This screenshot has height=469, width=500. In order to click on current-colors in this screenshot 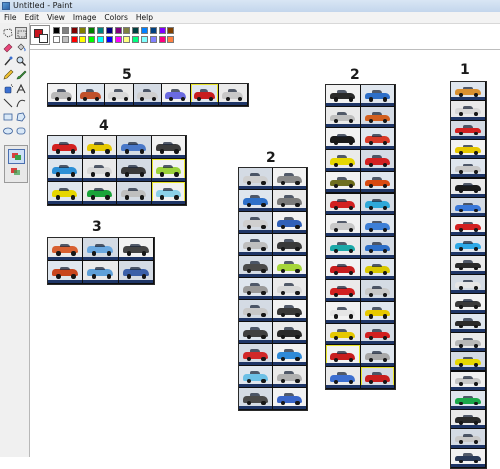, I will do `click(40, 35)`.